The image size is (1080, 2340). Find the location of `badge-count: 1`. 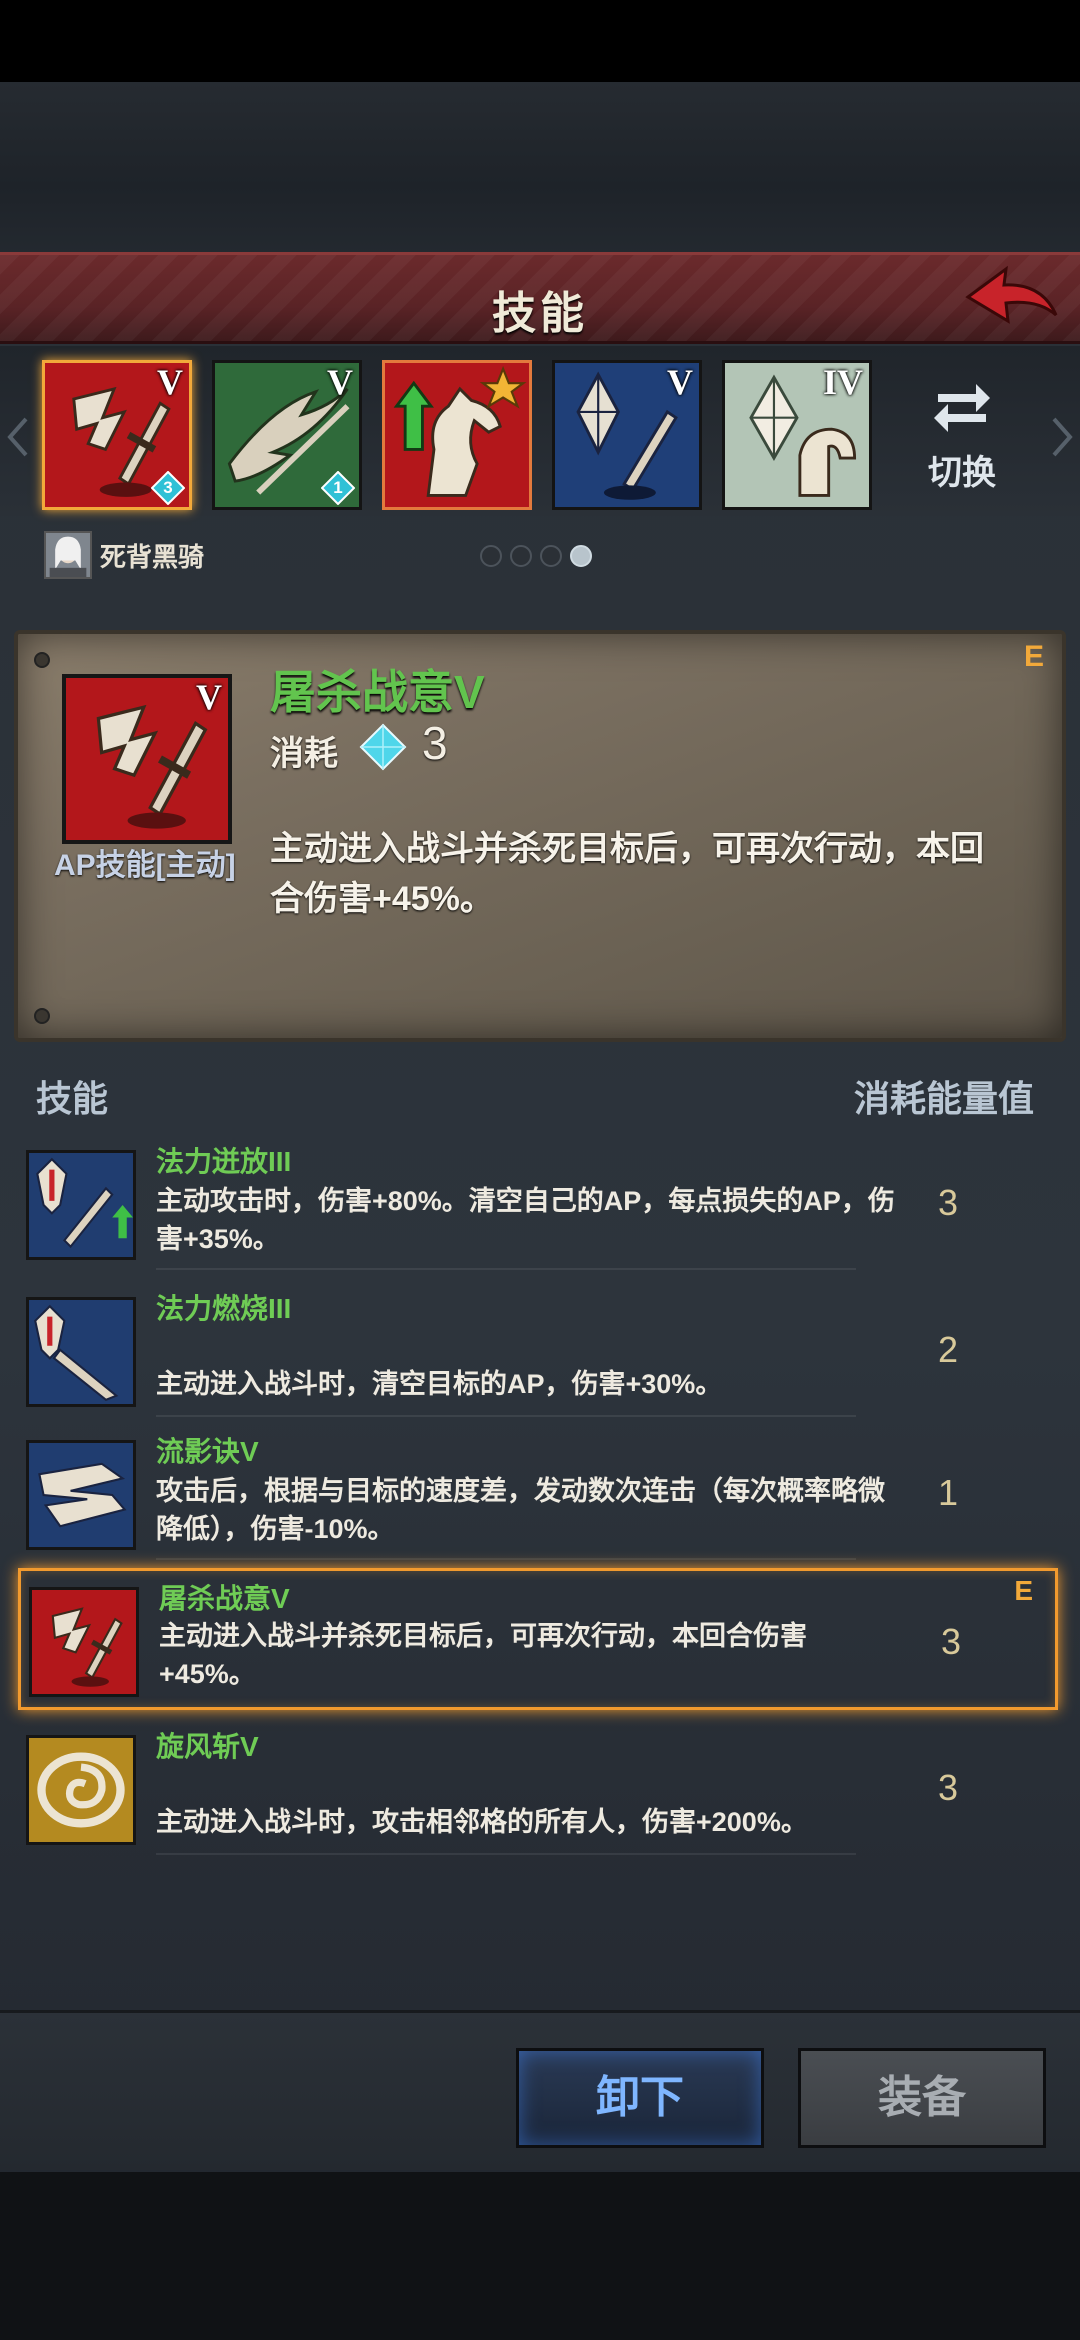

badge-count: 1 is located at coordinates (338, 487).